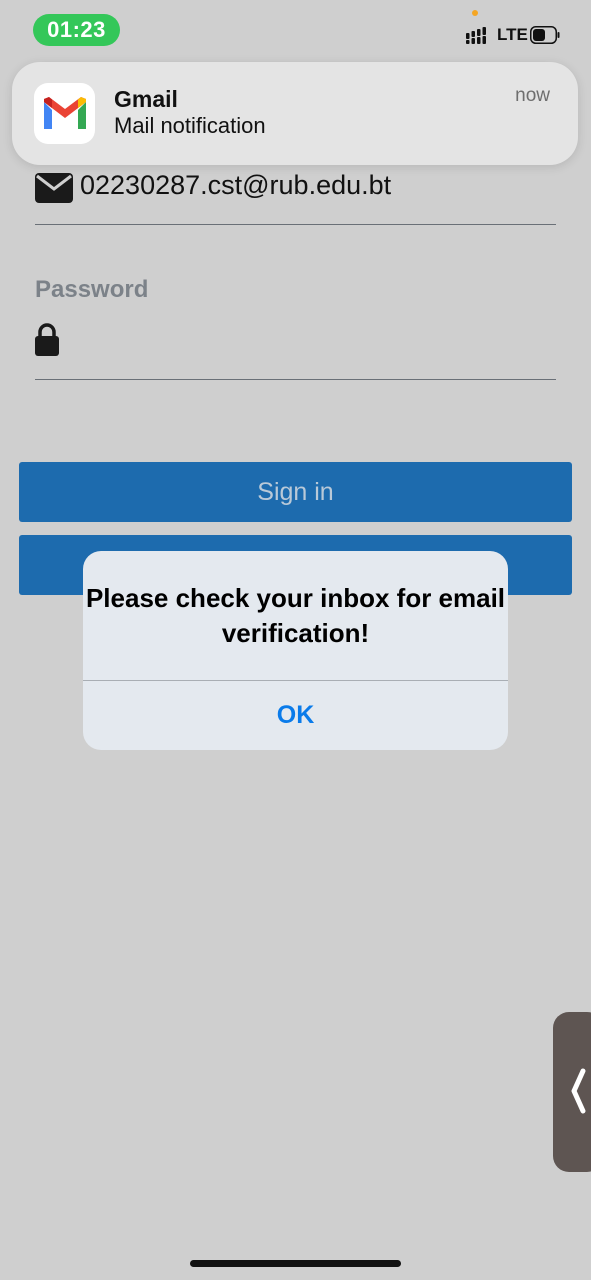 The width and height of the screenshot is (591, 1280). Describe the element at coordinates (295, 715) in the screenshot. I see `ok-button: OK` at that location.